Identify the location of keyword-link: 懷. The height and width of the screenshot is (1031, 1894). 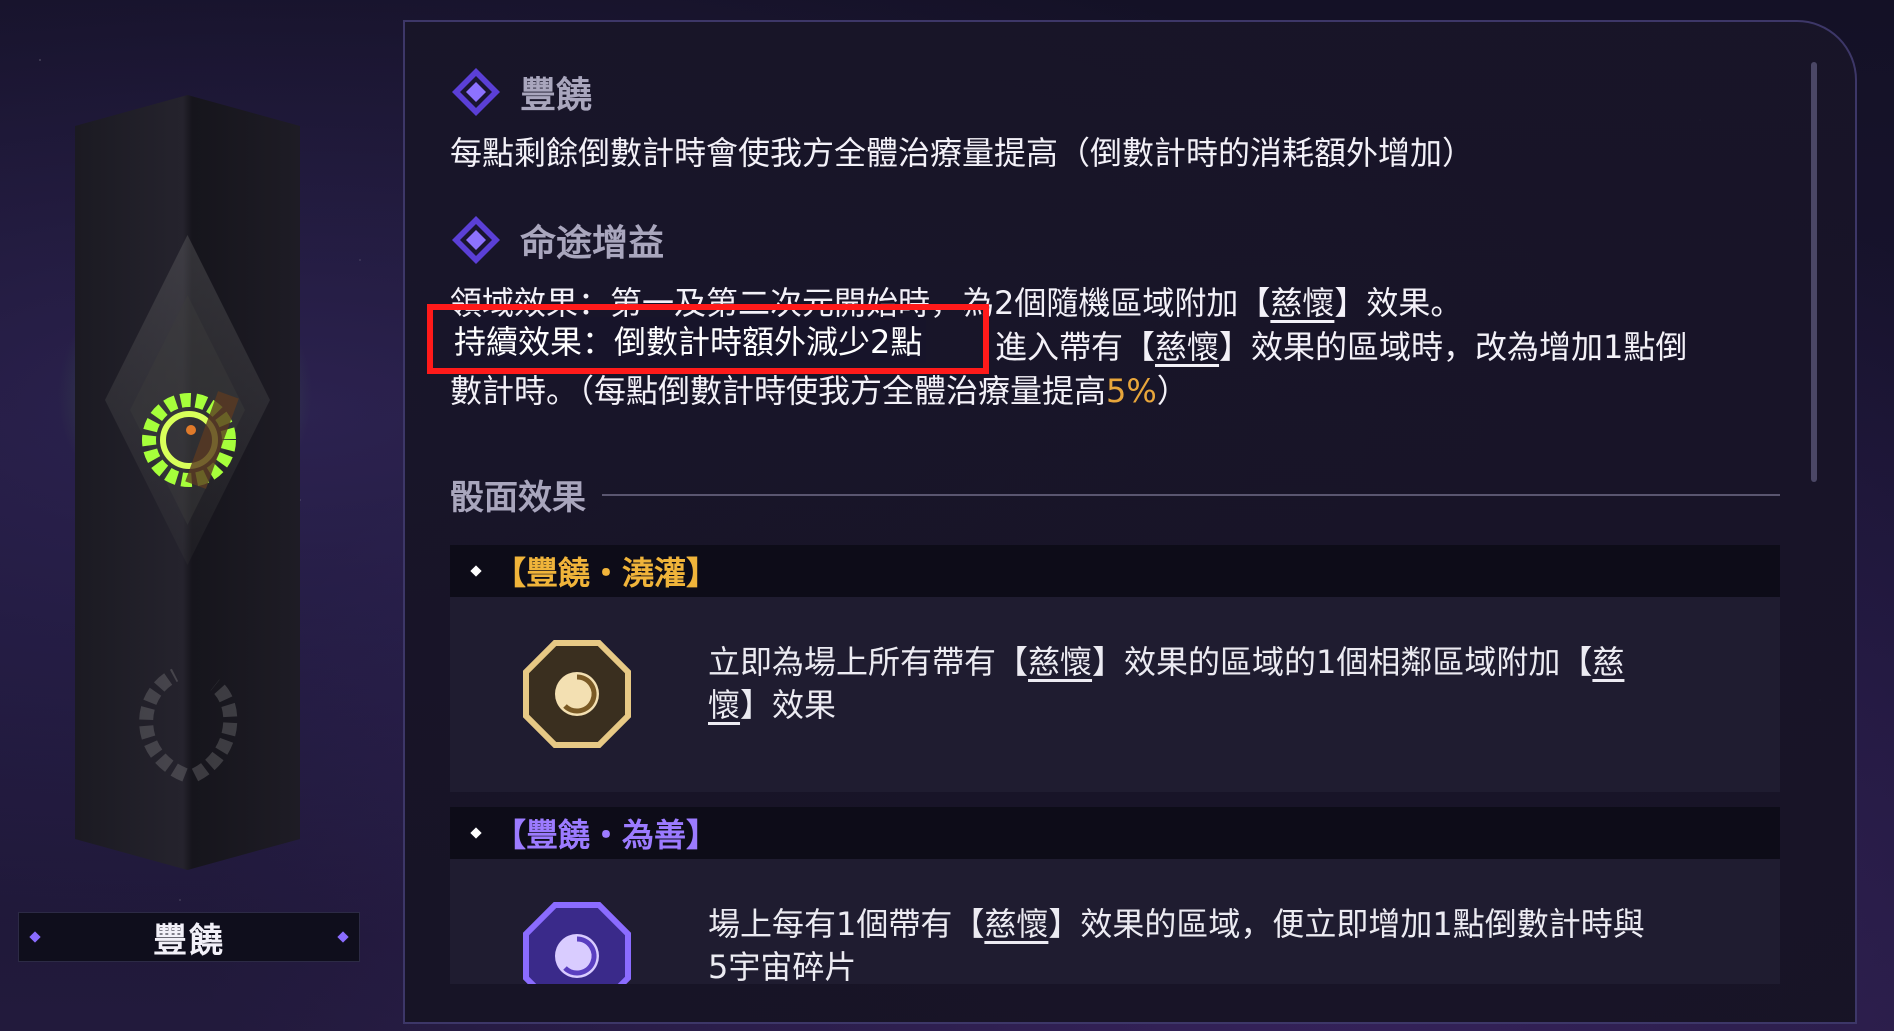
(724, 705).